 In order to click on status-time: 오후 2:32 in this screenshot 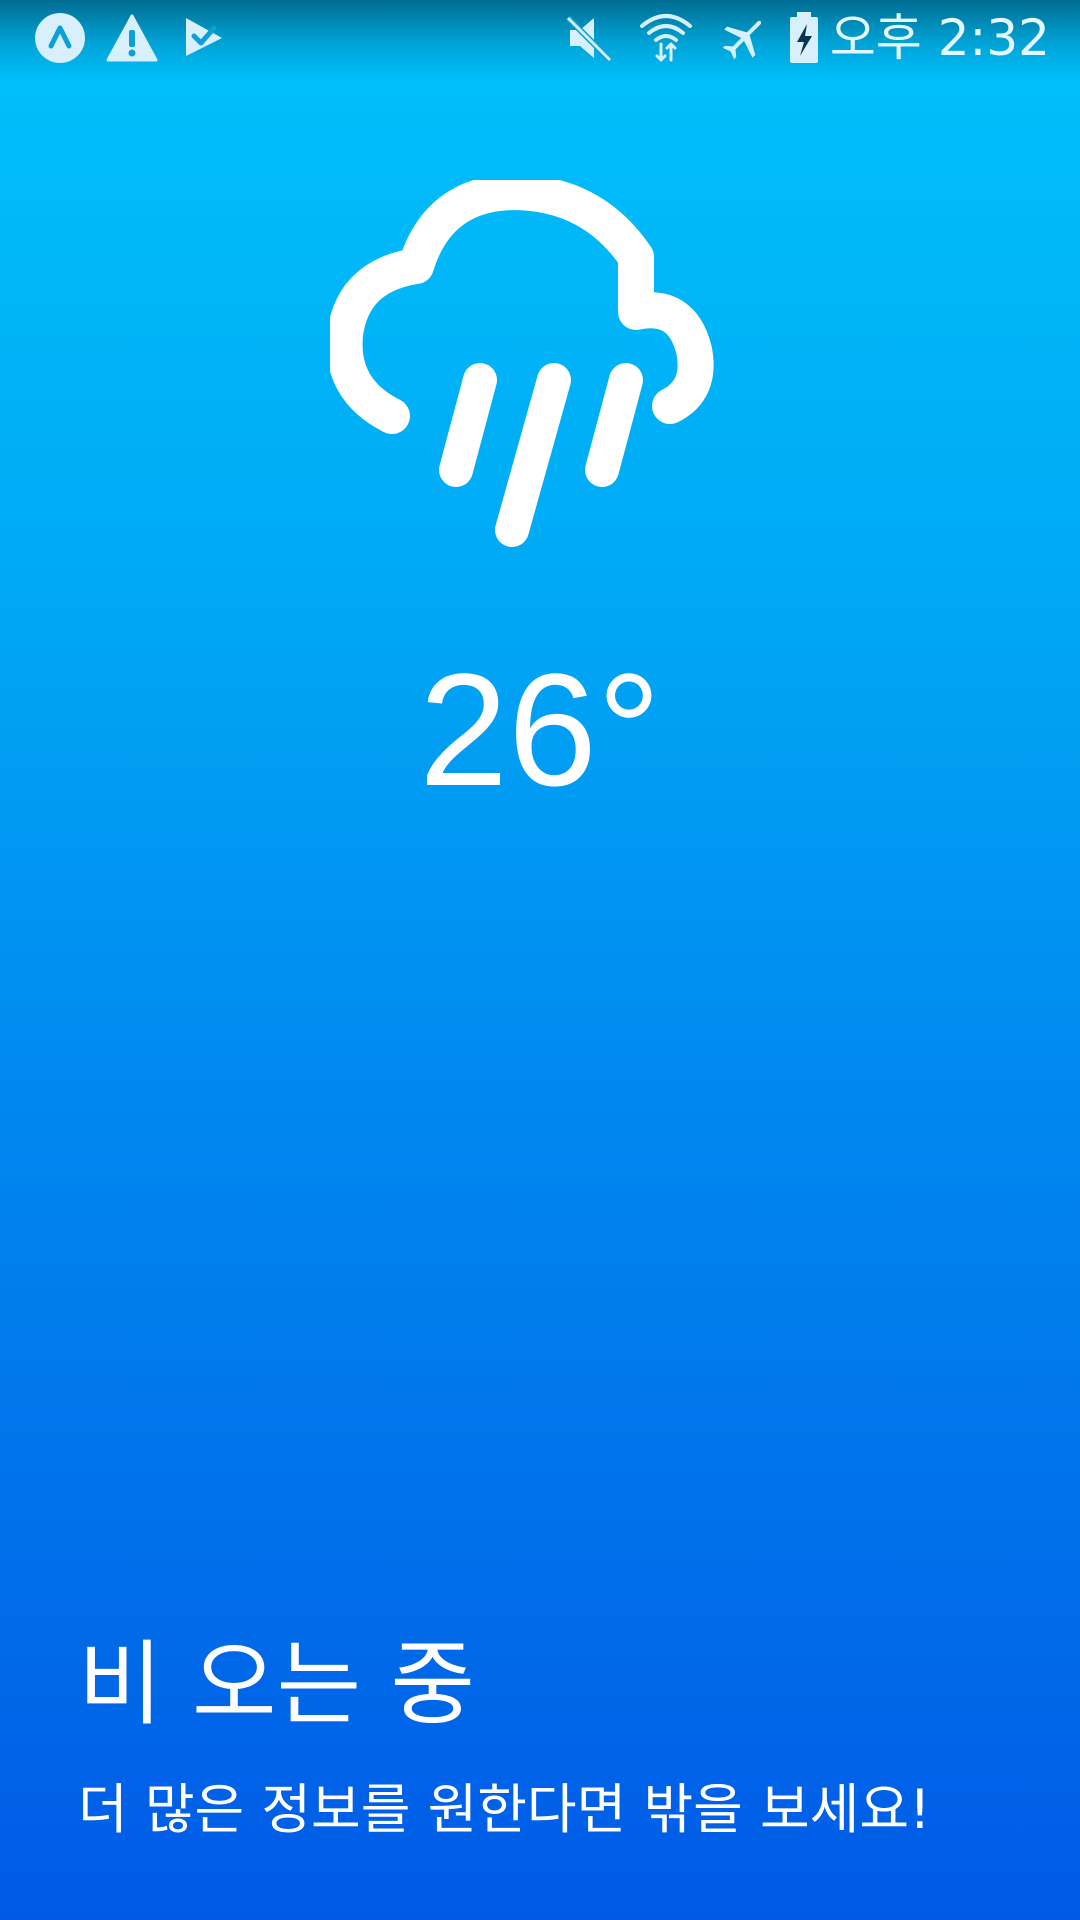, I will do `click(939, 38)`.